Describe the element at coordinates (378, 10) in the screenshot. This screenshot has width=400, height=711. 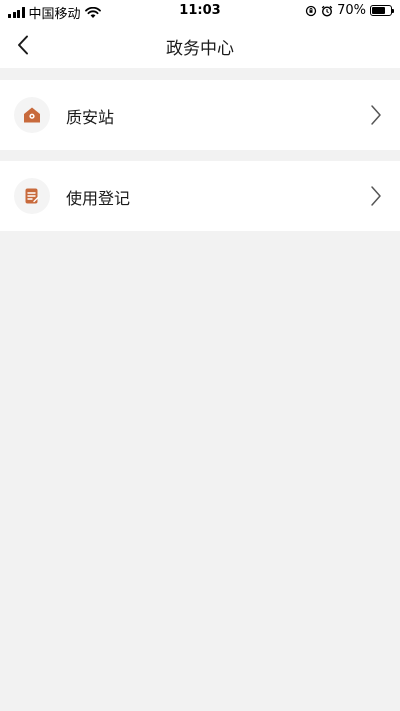
I see `battery-fill` at that location.